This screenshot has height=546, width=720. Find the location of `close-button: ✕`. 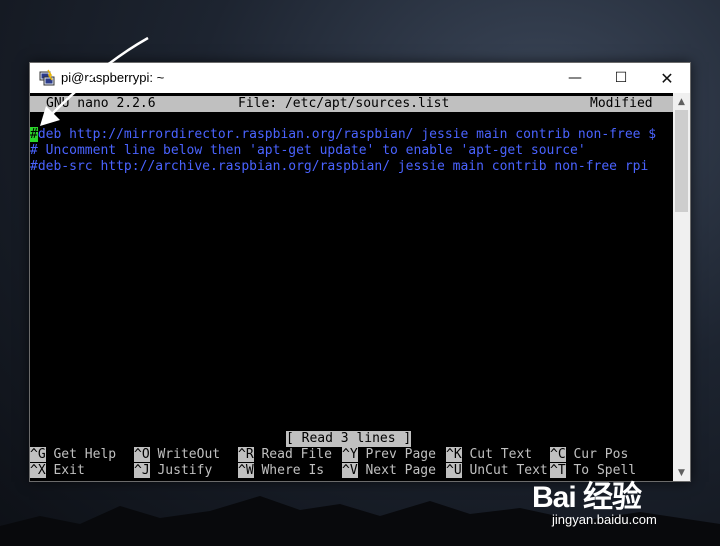

close-button: ✕ is located at coordinates (667, 78).